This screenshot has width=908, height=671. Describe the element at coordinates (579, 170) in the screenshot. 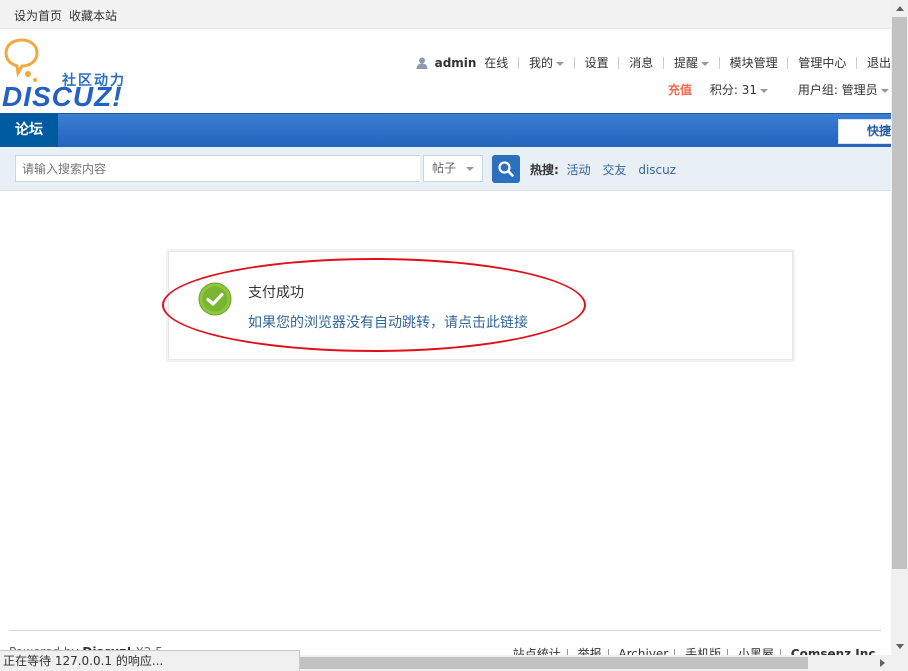

I see `hot-search-item: 活动` at that location.